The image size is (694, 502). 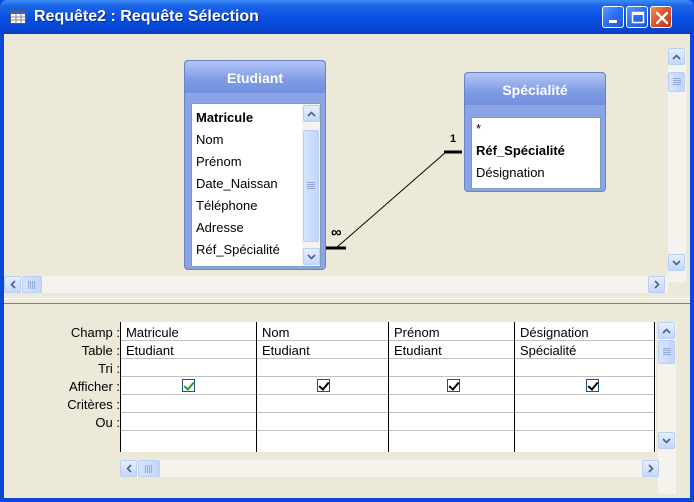 I want to click on row-label-afficher: Afficher :, so click(x=94, y=386).